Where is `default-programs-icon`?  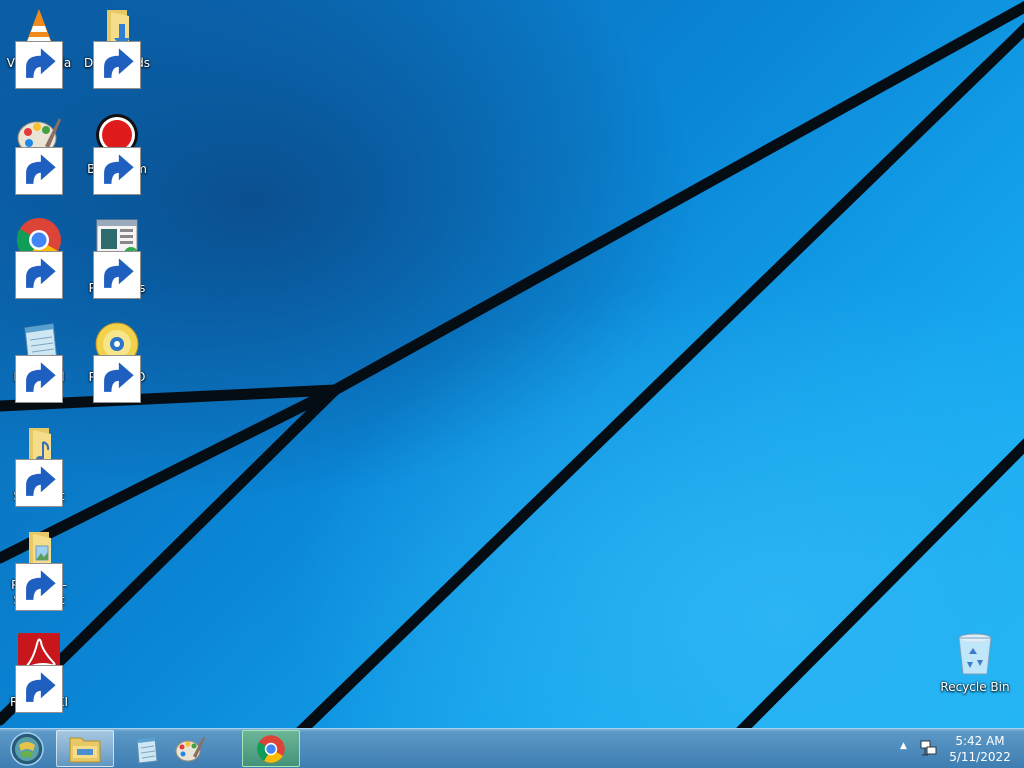 default-programs-icon is located at coordinates (117, 257).